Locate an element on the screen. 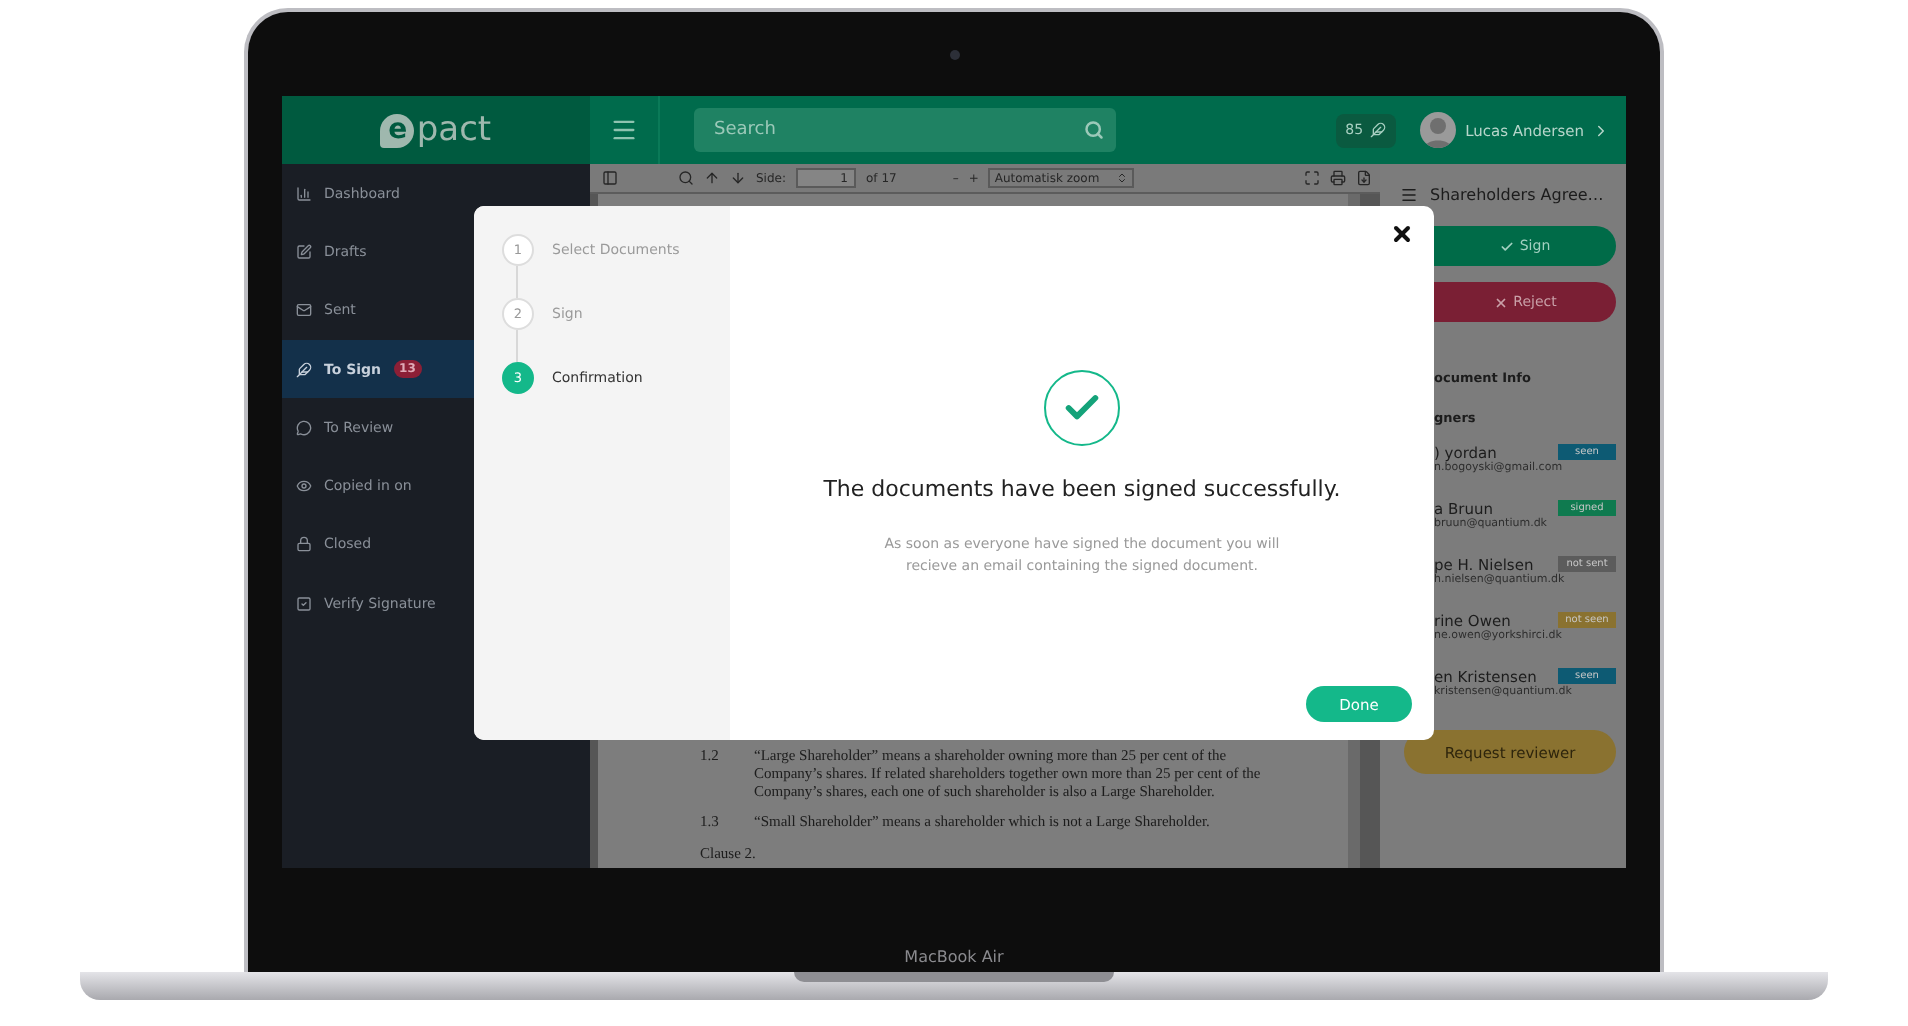 The width and height of the screenshot is (1908, 1026). pen-square-icon is located at coordinates (304, 251).